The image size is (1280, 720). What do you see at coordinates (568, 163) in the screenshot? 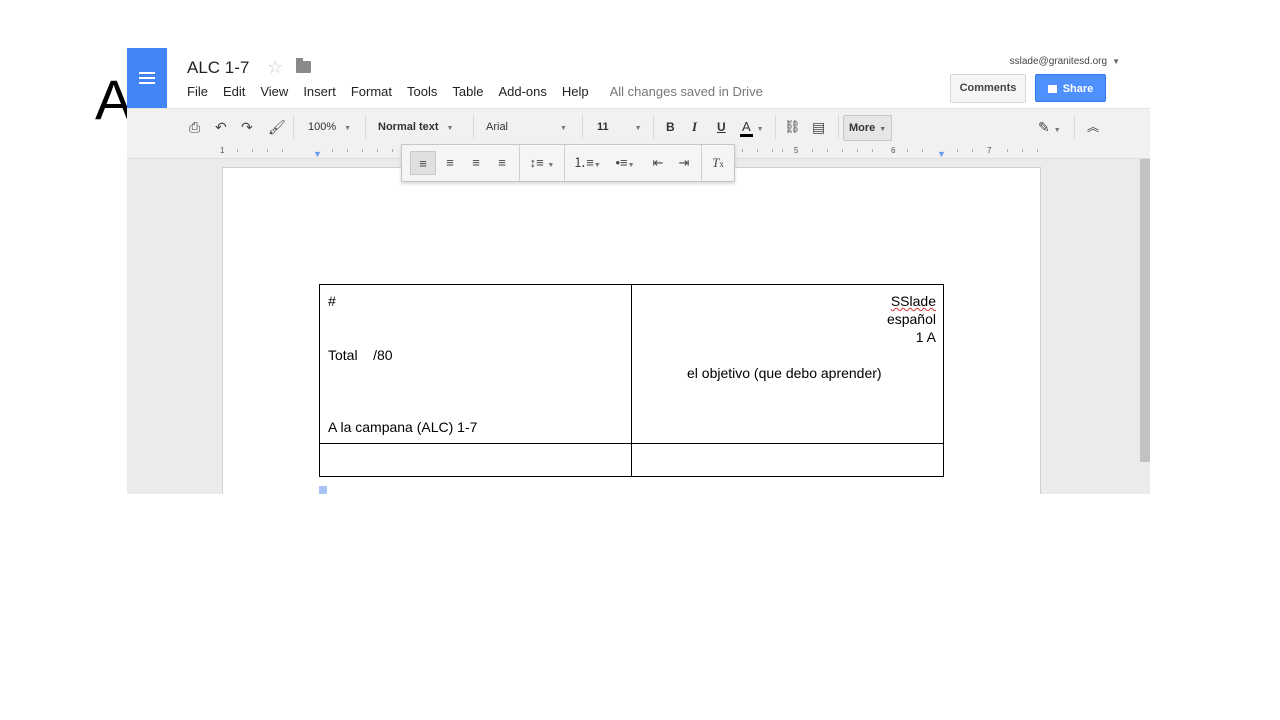
I see `more-toolbar-popup: ≡ ≡ ≡ ≡ ↕≡ ▼ ⒈≡▼ •≡▼ ⇤ ⇥ Tx` at bounding box center [568, 163].